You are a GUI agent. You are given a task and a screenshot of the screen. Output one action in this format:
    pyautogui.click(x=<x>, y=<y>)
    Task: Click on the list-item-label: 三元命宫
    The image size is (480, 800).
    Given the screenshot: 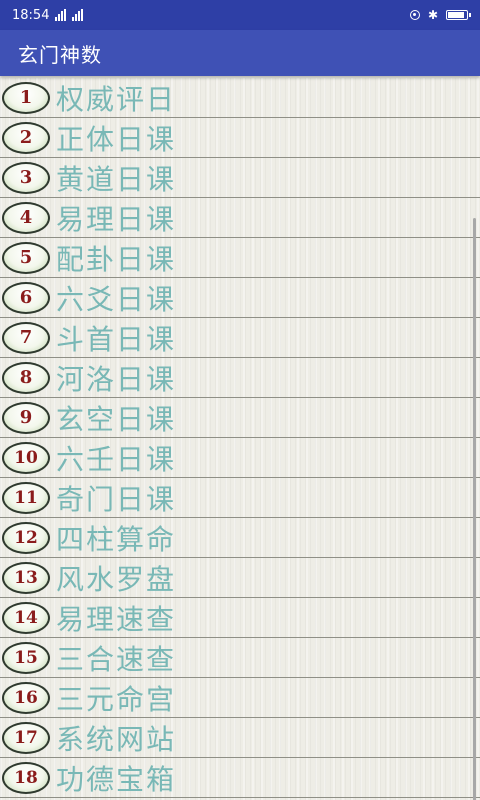 What is the action you would take?
    pyautogui.click(x=116, y=699)
    